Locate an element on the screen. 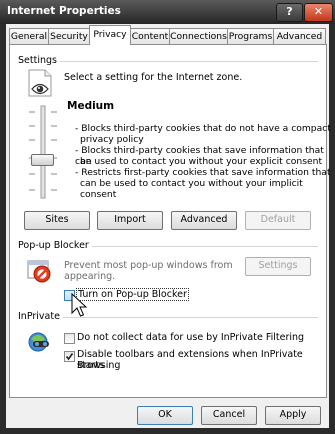 Image resolution: width=335 pixels, height=434 pixels. window-title: Internet Properties is located at coordinates (64, 11).